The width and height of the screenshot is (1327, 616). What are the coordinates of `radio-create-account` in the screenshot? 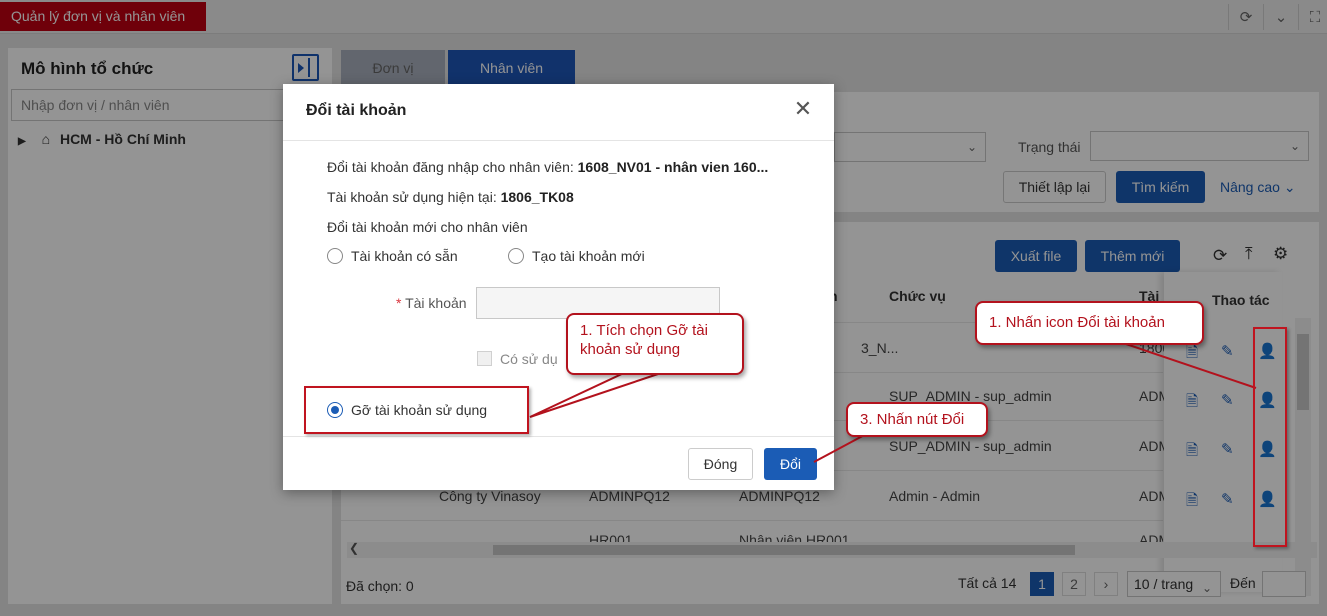 It's located at (516, 256).